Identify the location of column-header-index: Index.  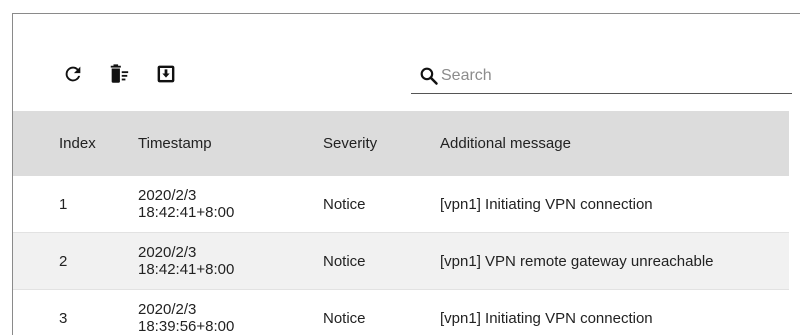
(75, 143).